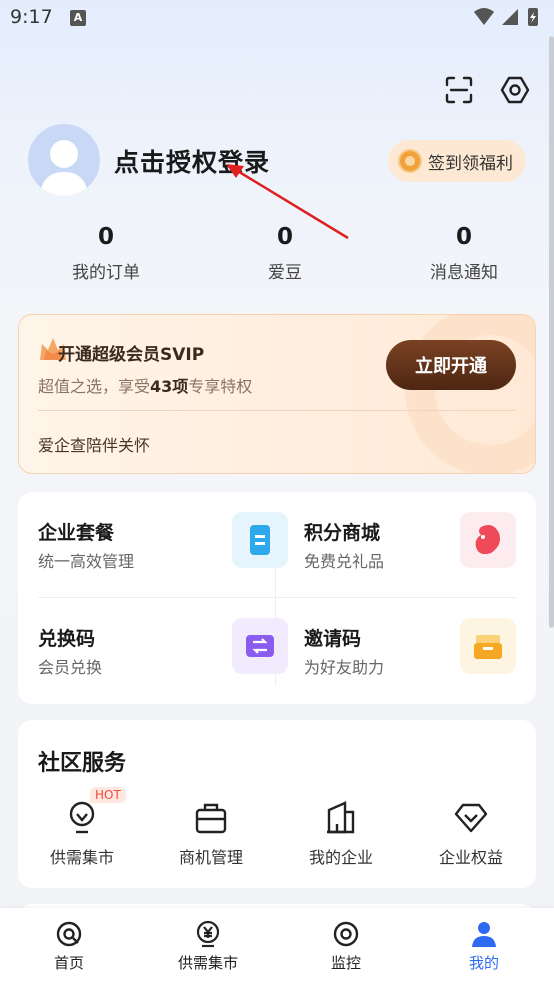  I want to click on stat-orders: 0 我的订单, so click(106, 253).